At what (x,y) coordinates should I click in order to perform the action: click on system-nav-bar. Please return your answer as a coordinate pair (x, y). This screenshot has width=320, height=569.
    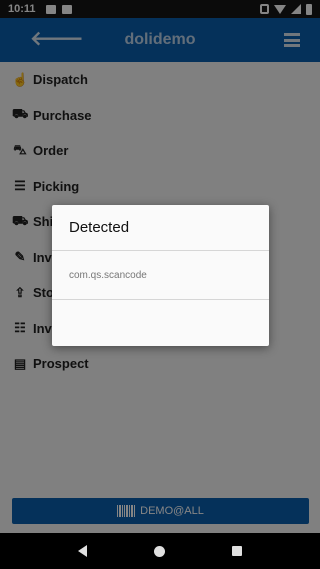
    Looking at the image, I should click on (160, 551).